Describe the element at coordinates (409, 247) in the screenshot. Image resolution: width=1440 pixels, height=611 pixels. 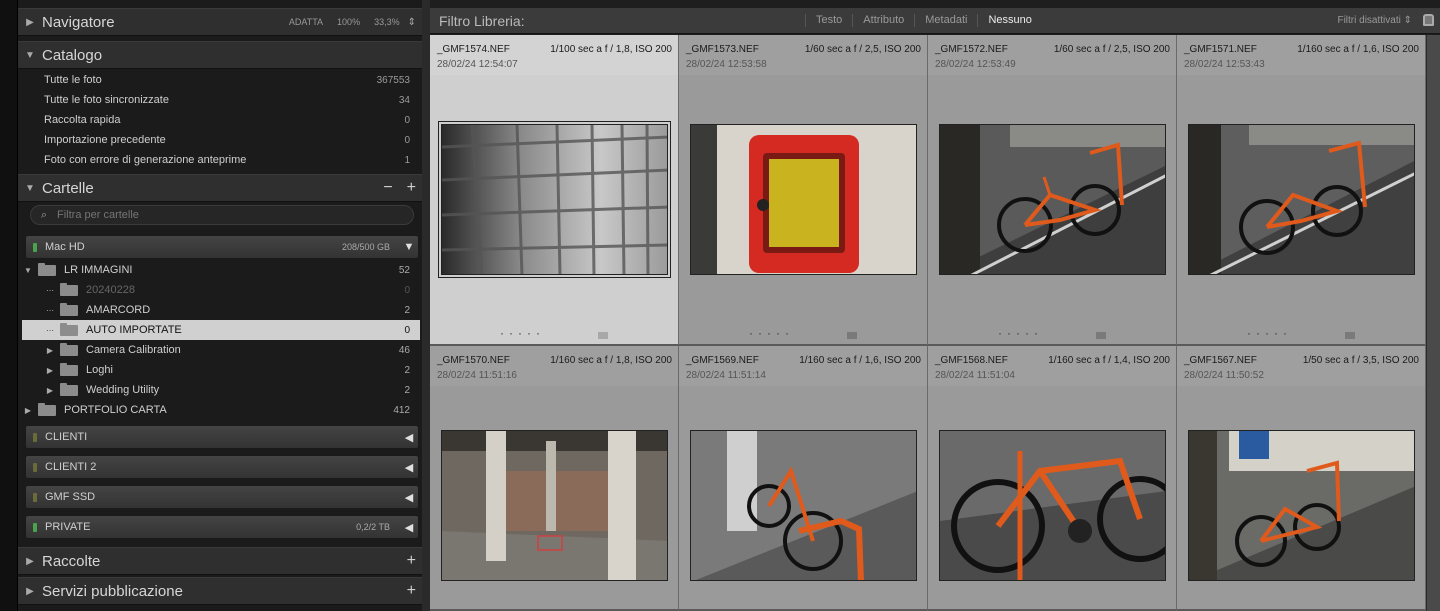
I see `chevron-down-icon: ▼` at that location.